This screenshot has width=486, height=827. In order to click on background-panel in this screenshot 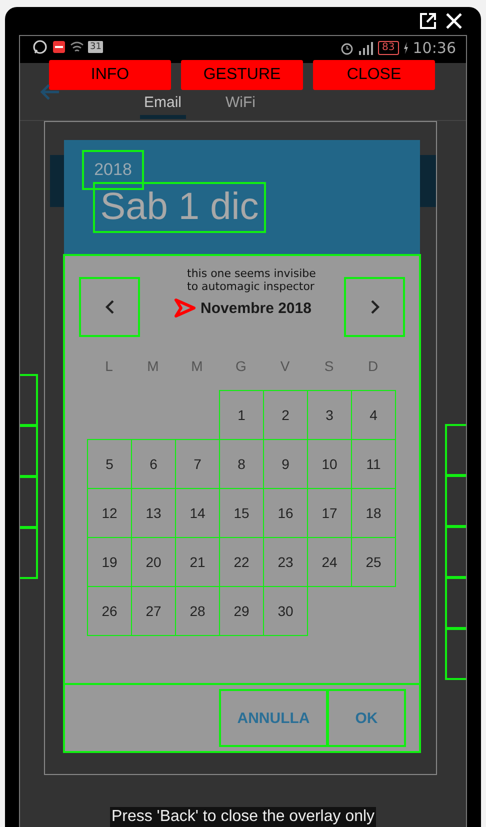, I will do `click(428, 181)`.